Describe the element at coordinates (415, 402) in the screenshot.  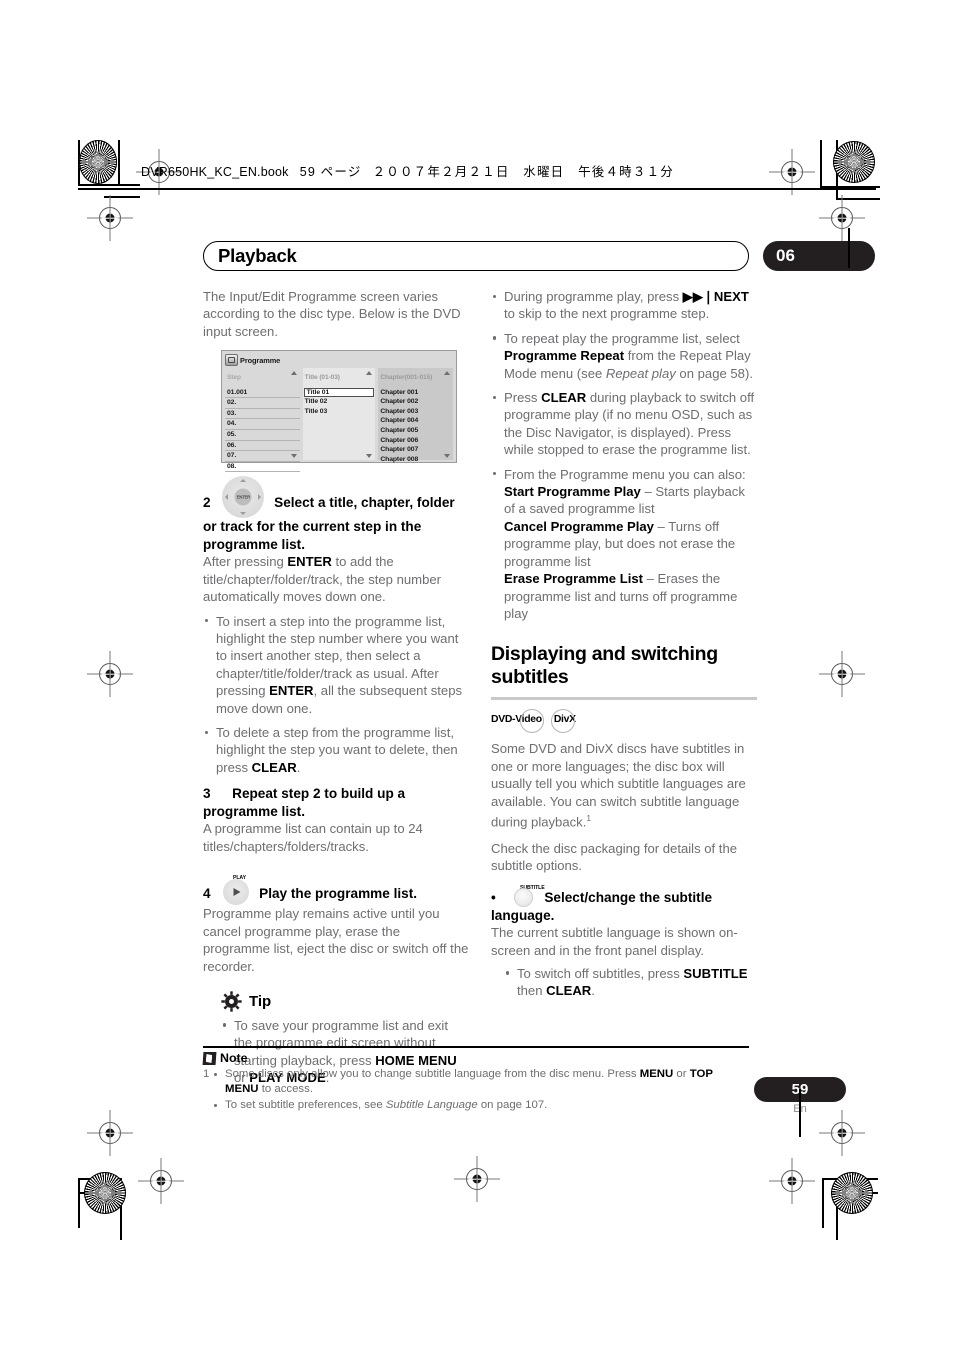
I see `osd-row: Chapter 002` at that location.